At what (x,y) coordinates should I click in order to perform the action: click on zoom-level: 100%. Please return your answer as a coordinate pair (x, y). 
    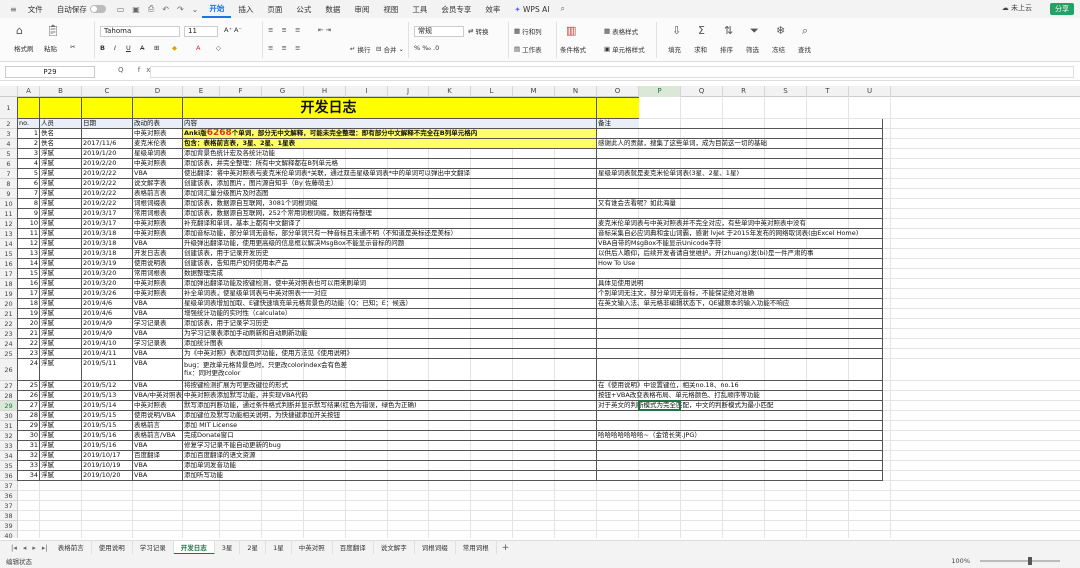
    Looking at the image, I should click on (960, 561).